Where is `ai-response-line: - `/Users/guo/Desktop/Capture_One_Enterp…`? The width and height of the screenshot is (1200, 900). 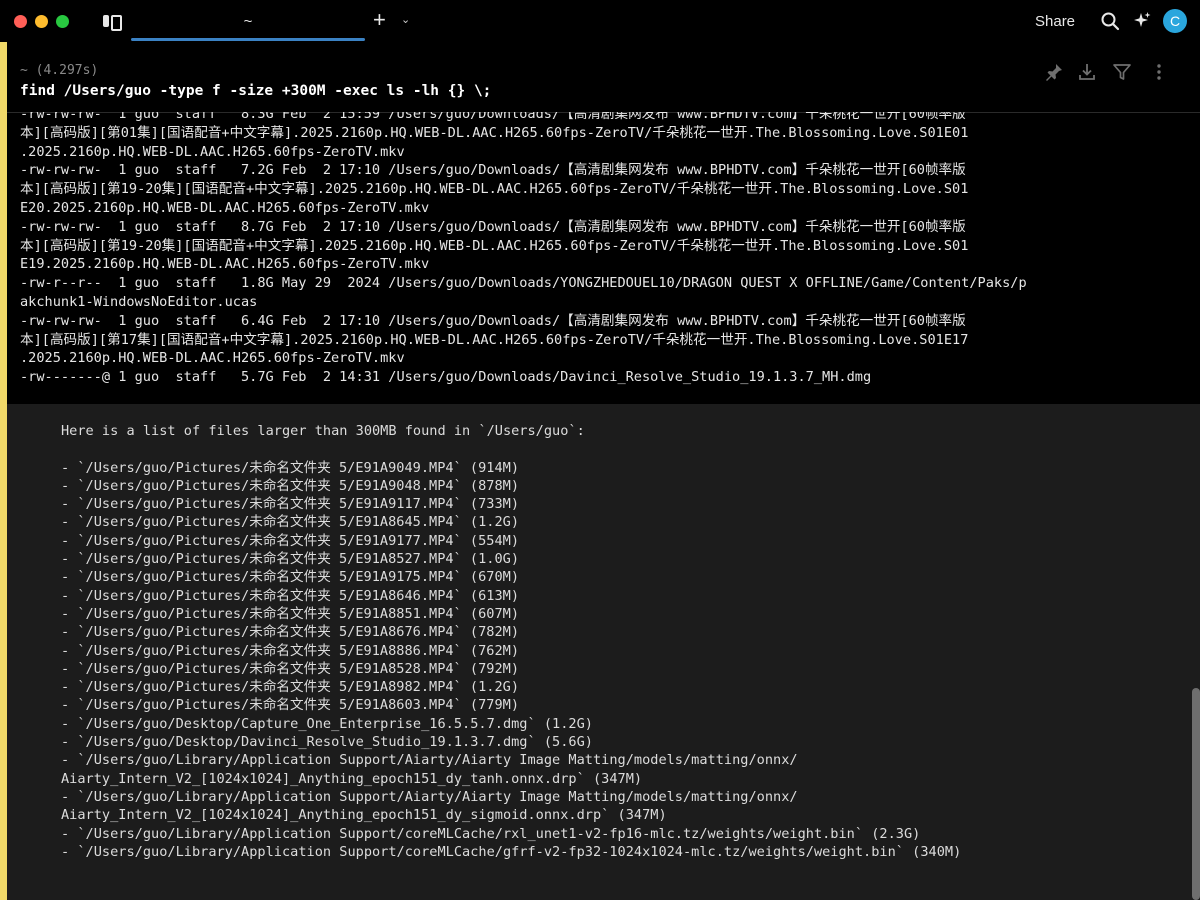 ai-response-line: - `/Users/guo/Desktop/Capture_One_Enterp… is located at coordinates (327, 723).